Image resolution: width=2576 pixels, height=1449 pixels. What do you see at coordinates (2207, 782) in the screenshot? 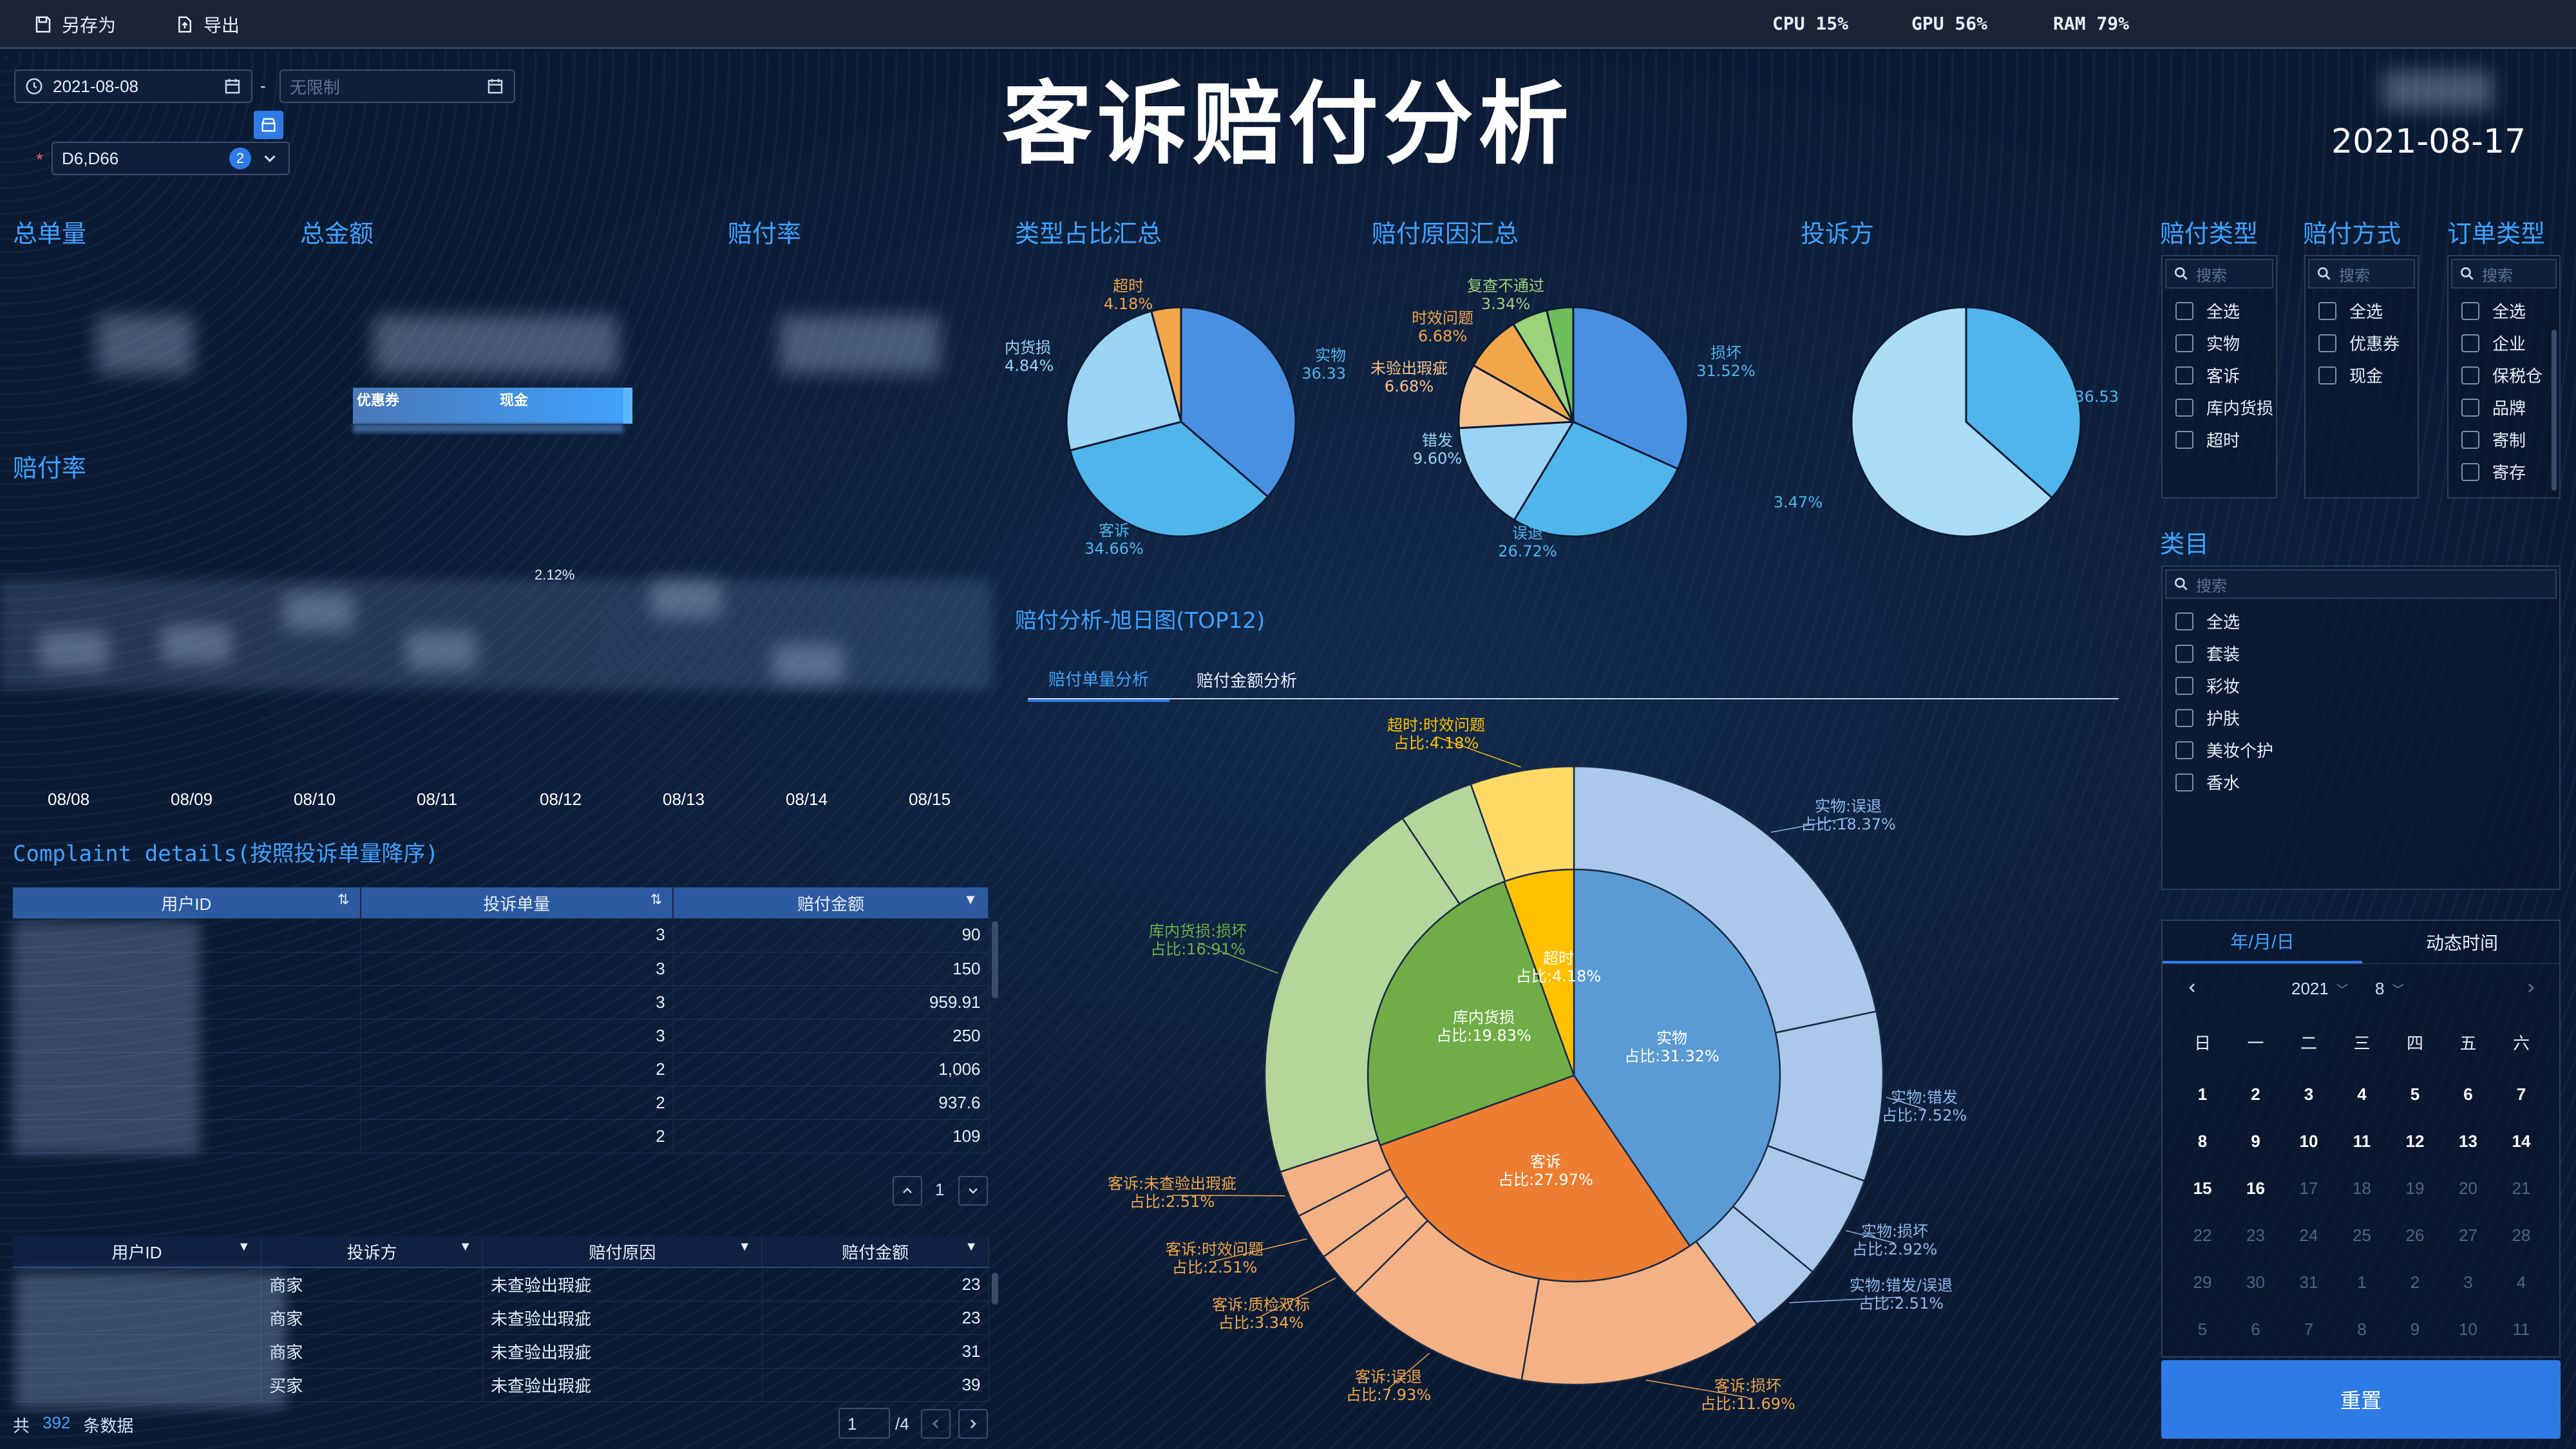
I see `checkbox-option: 香水` at bounding box center [2207, 782].